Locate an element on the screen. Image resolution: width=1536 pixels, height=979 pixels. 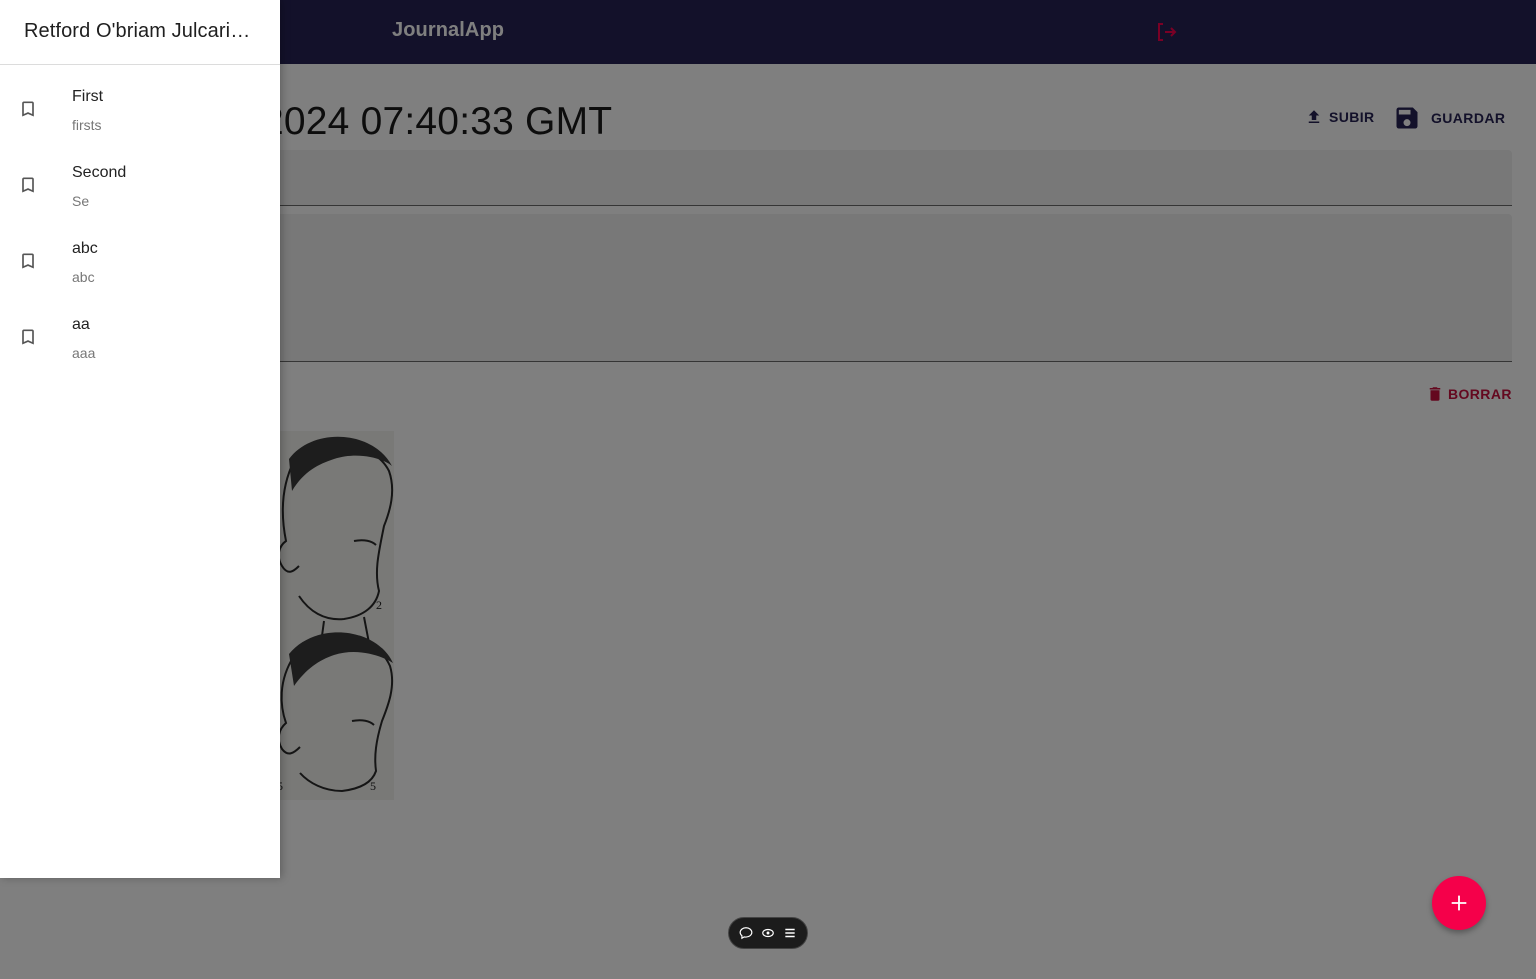
user-name: Retford O'briam Julcarima is located at coordinates (140, 31).